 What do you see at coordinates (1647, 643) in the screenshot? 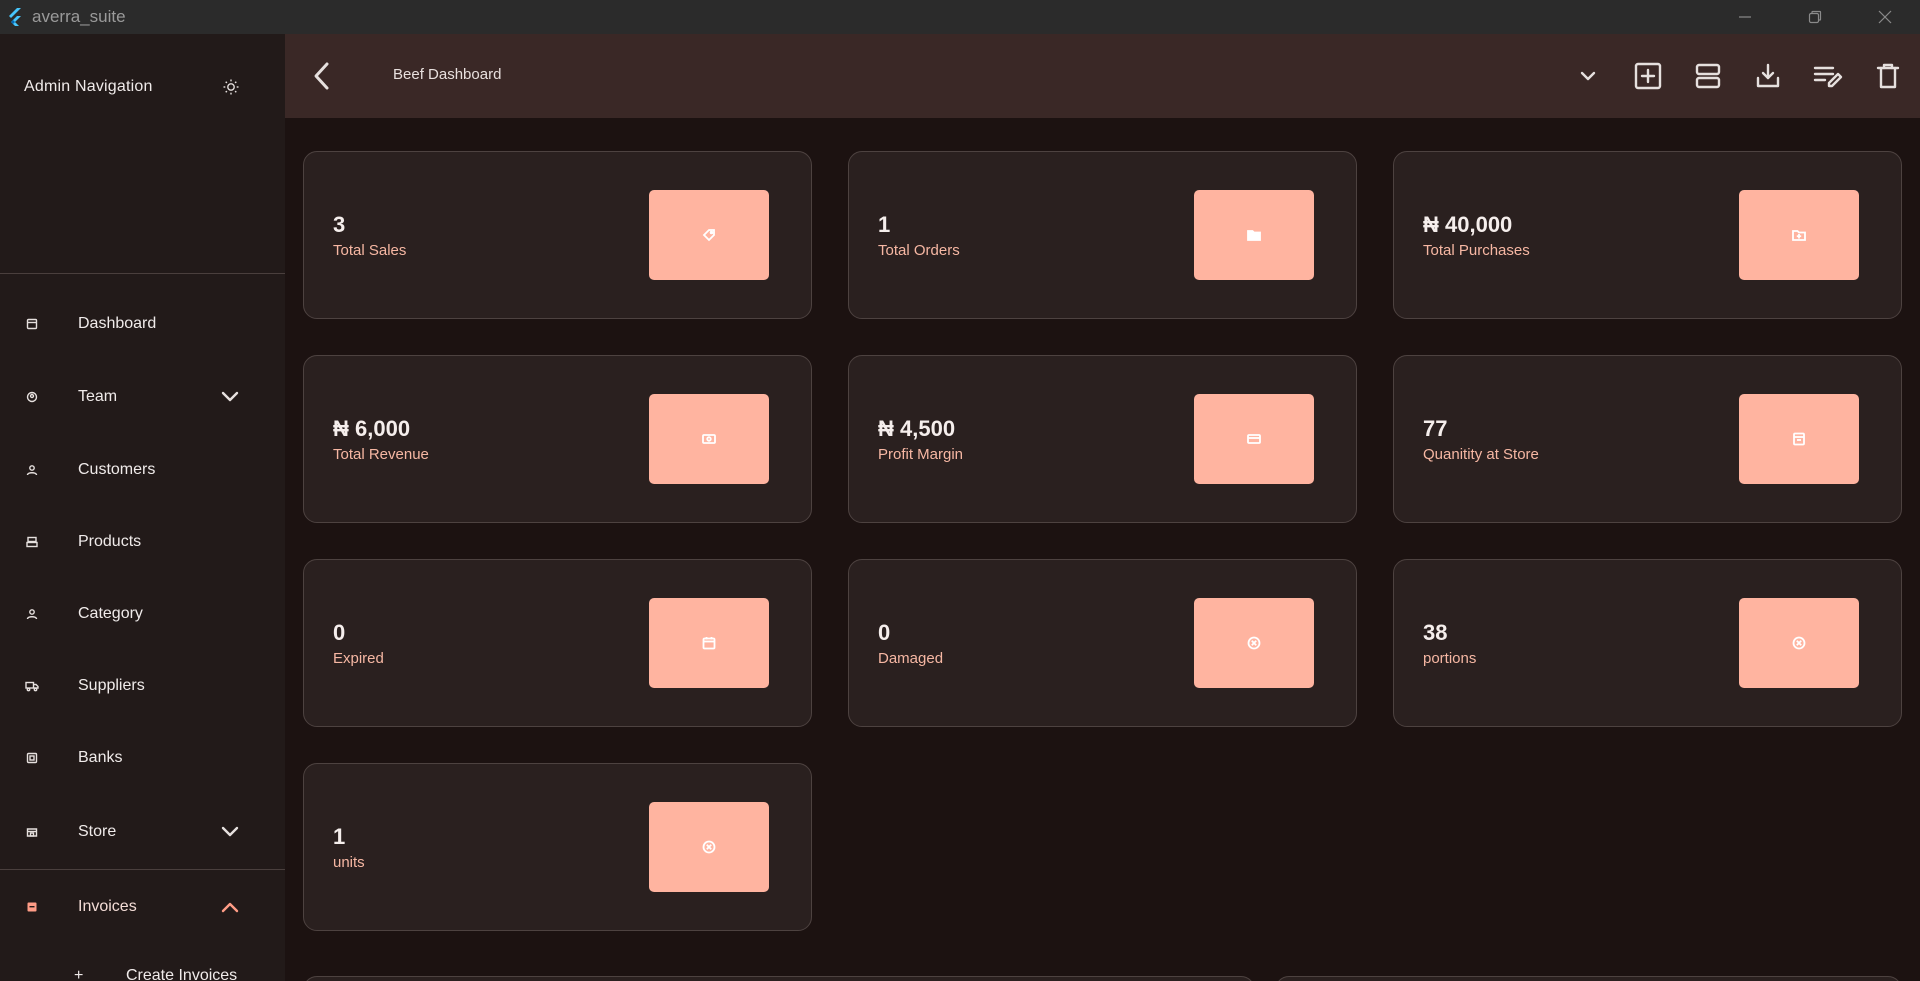
I see `stat-card-portions: 38 portions` at bounding box center [1647, 643].